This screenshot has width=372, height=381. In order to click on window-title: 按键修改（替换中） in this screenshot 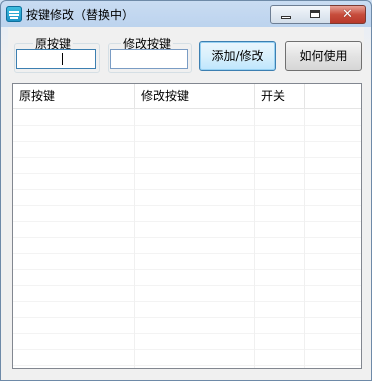, I will do `click(80, 15)`.